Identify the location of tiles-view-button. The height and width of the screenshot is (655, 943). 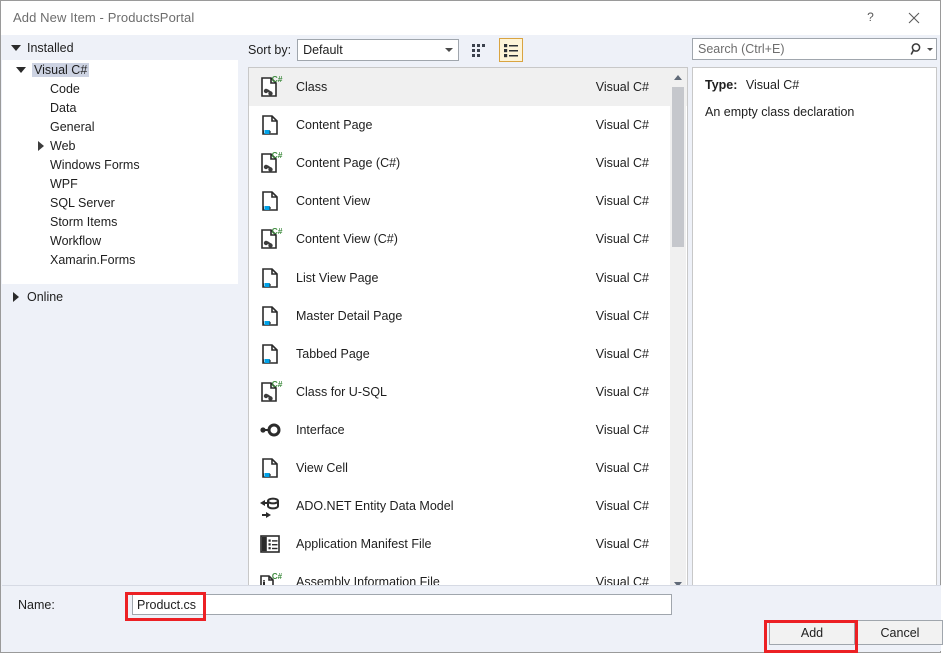
(479, 50).